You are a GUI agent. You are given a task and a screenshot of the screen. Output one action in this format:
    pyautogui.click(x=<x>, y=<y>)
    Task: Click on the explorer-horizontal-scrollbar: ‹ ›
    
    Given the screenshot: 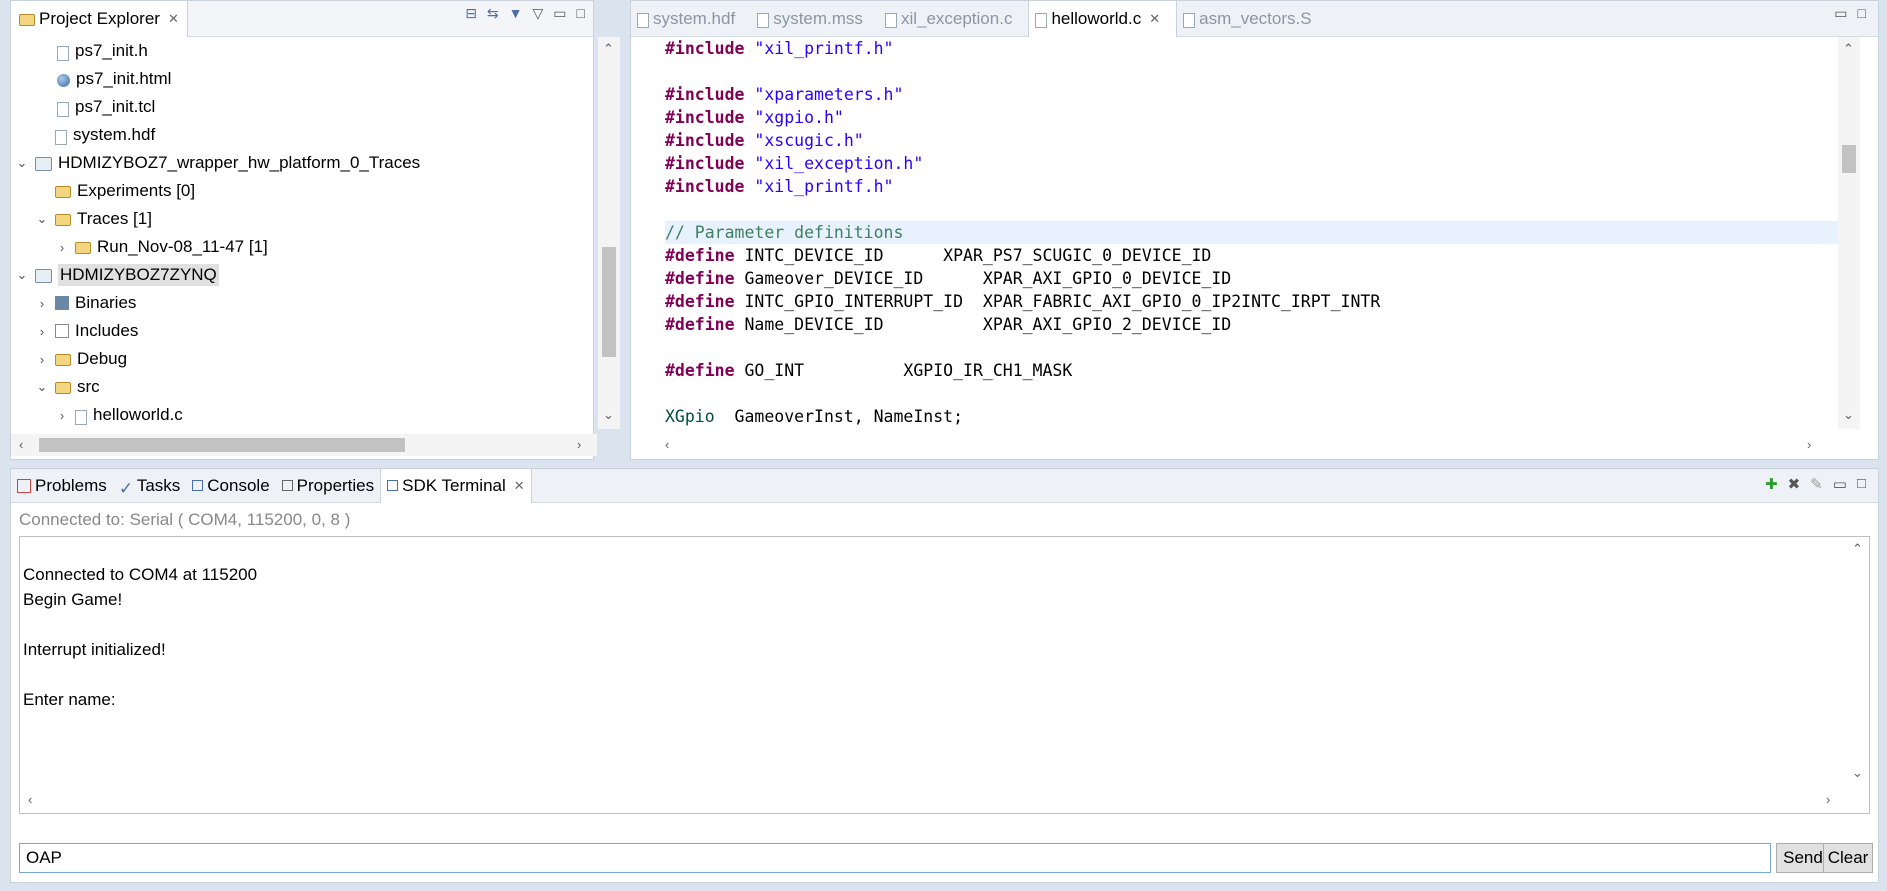 What is the action you would take?
    pyautogui.click(x=304, y=445)
    